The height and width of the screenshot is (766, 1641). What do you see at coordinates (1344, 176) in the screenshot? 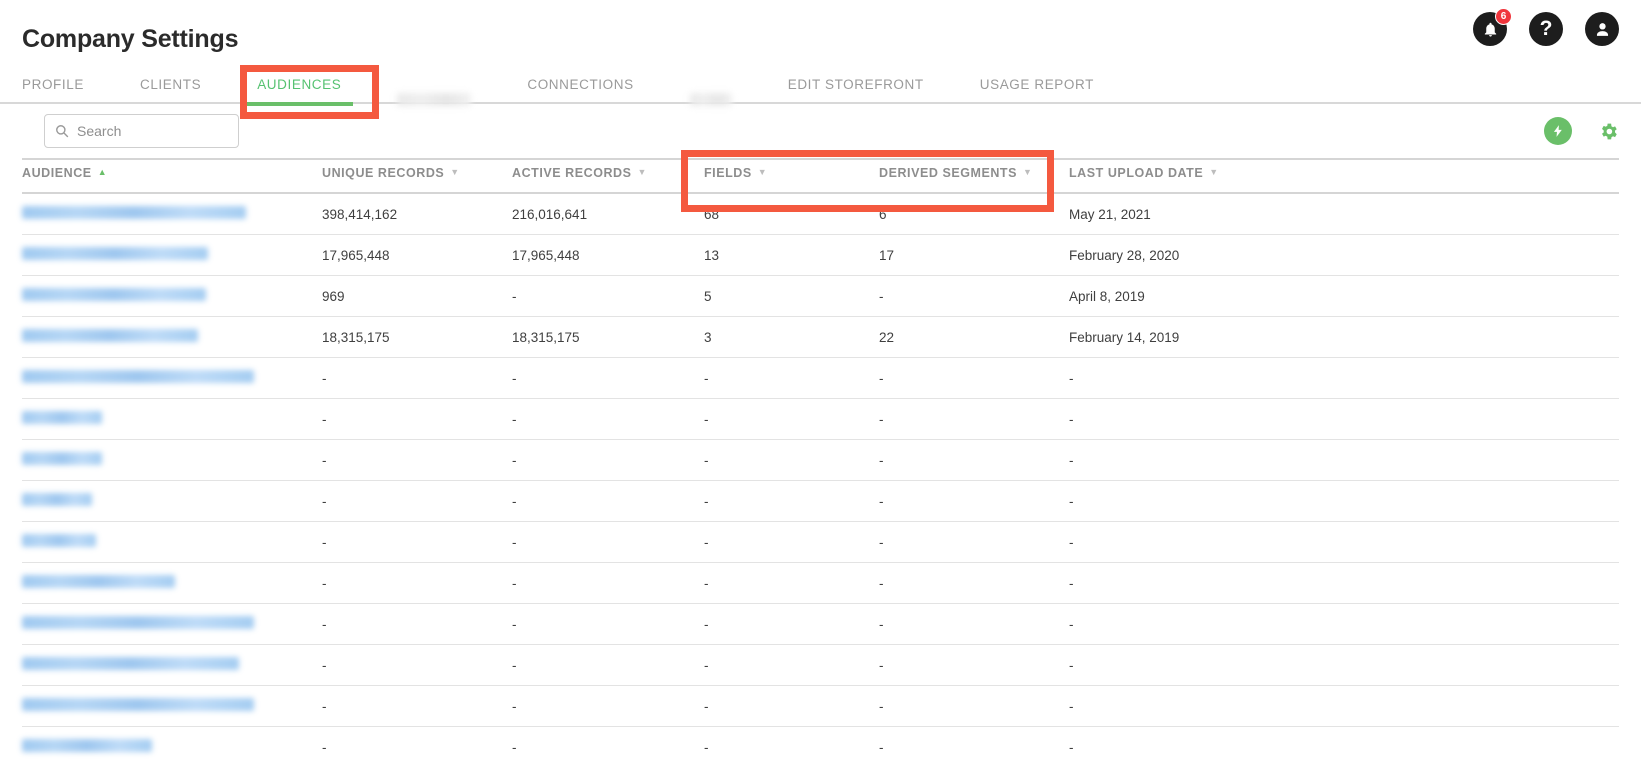
I see `column-header-last-upload-date: LAST UPLOAD DATE ▼` at bounding box center [1344, 176].